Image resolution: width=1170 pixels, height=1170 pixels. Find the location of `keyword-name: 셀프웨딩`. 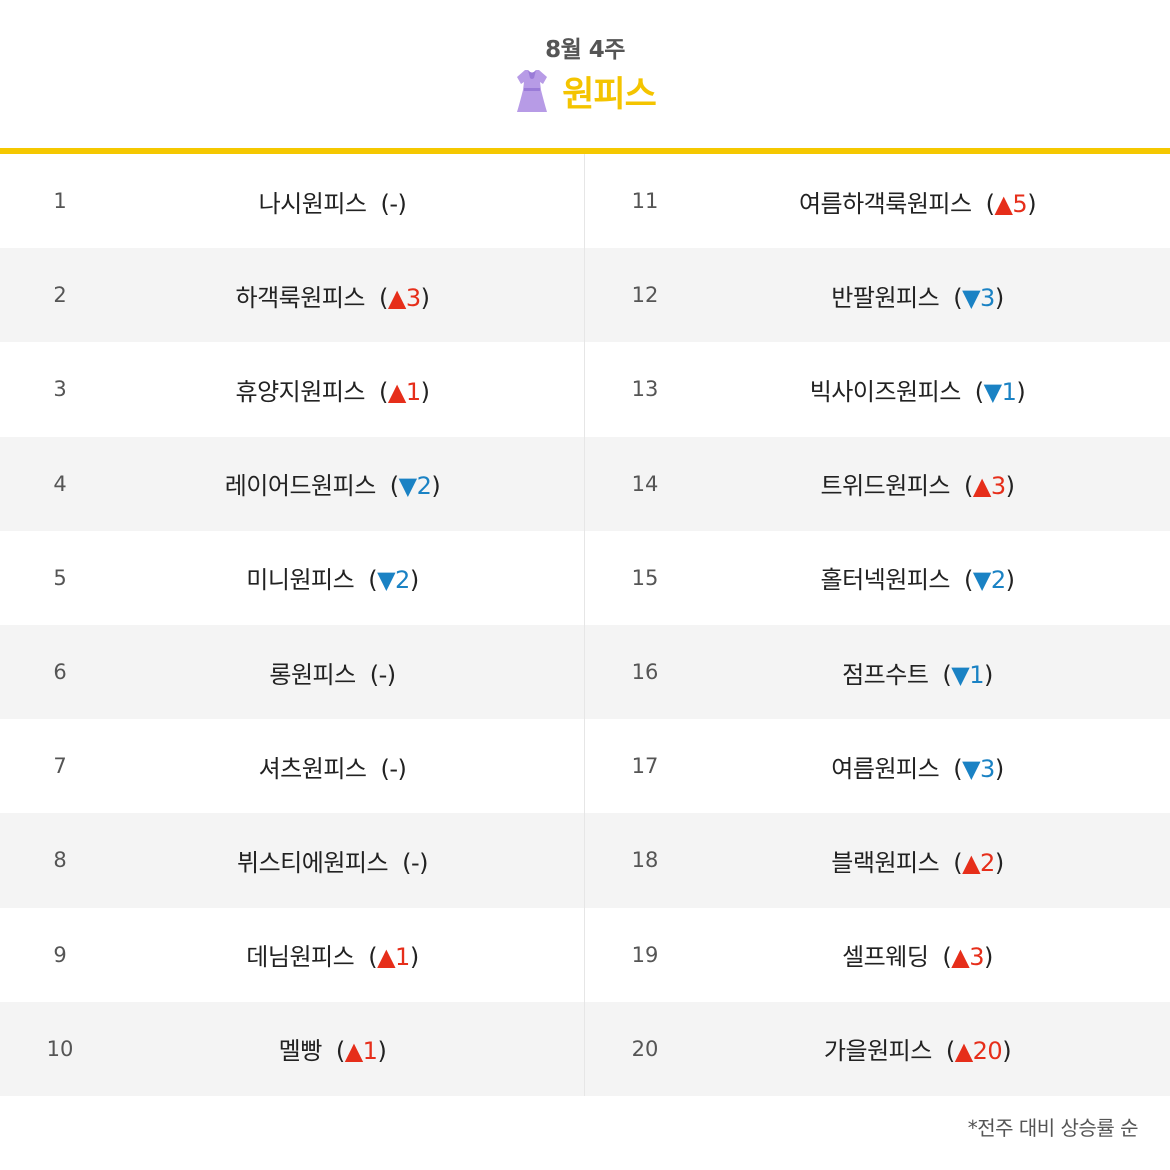

keyword-name: 셀프웨딩 is located at coordinates (885, 957).